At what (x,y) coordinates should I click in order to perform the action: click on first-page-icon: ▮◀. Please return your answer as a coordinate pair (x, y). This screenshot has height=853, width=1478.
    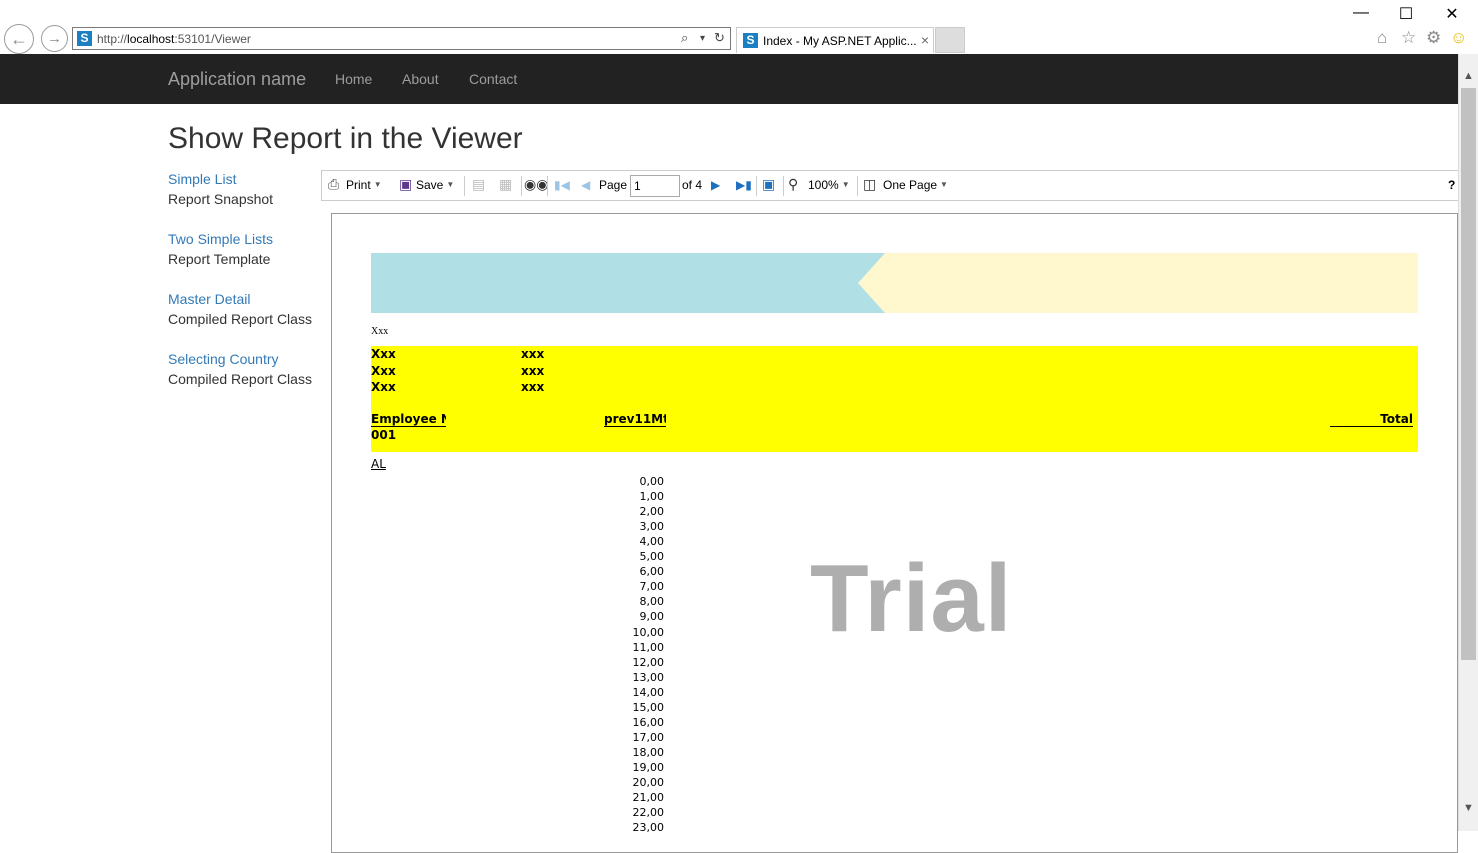
    Looking at the image, I should click on (562, 185).